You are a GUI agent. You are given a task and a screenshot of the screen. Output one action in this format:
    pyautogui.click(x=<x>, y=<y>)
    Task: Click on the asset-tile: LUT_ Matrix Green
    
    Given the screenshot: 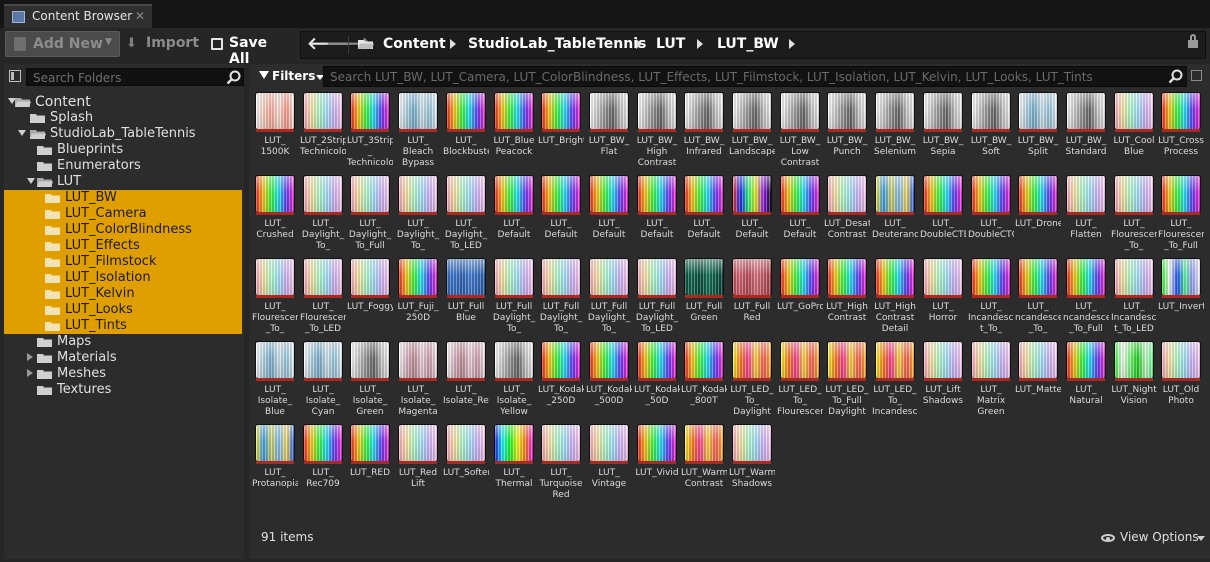 What is the action you would take?
    pyautogui.click(x=993, y=381)
    